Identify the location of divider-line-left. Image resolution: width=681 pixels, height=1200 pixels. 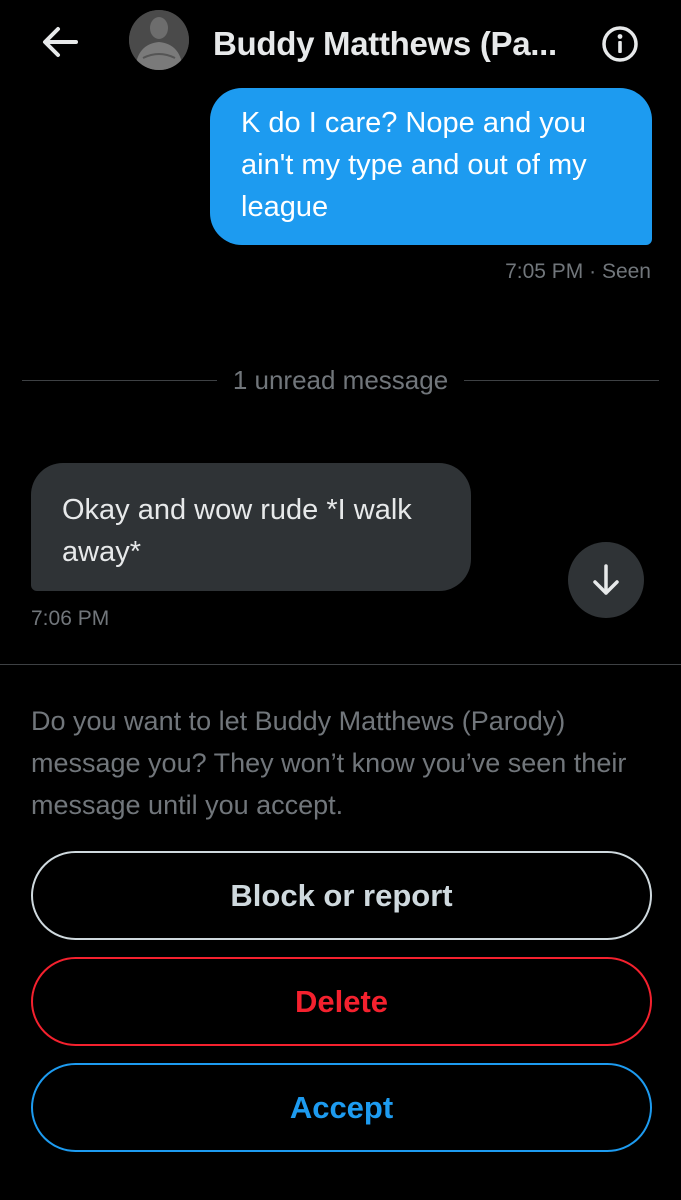
(119, 380).